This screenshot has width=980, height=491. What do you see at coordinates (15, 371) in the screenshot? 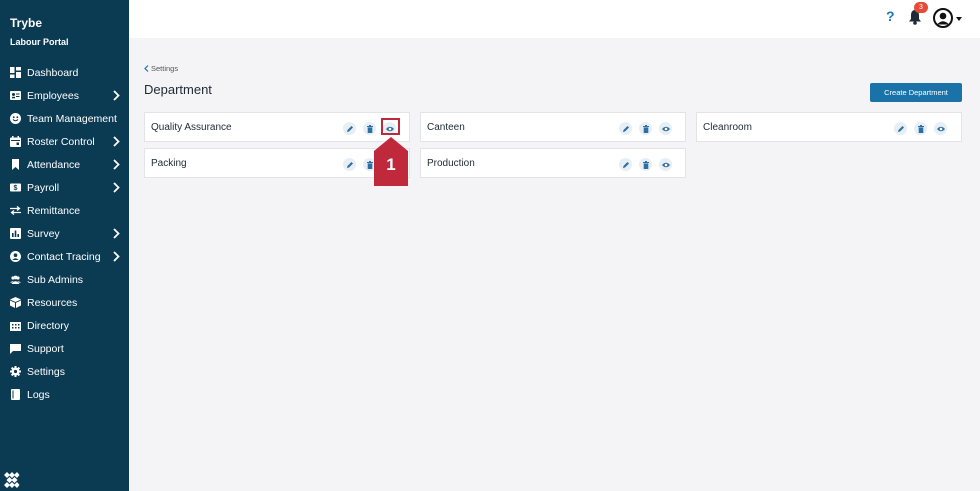
I see `gear-icon` at bounding box center [15, 371].